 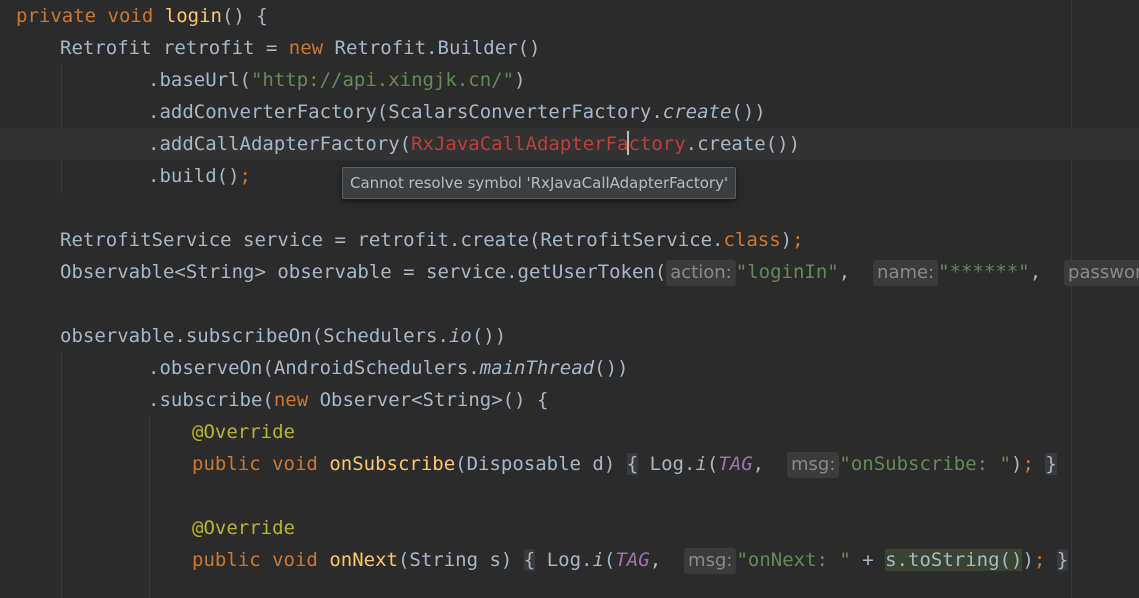 I want to click on method-name: onSubscribe, so click(x=392, y=464).